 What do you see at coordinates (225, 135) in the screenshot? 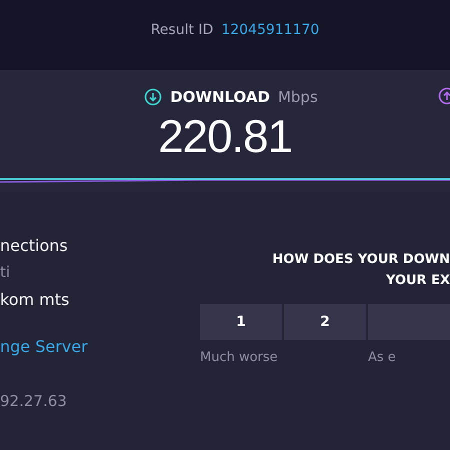
I see `download-value: 220.81` at bounding box center [225, 135].